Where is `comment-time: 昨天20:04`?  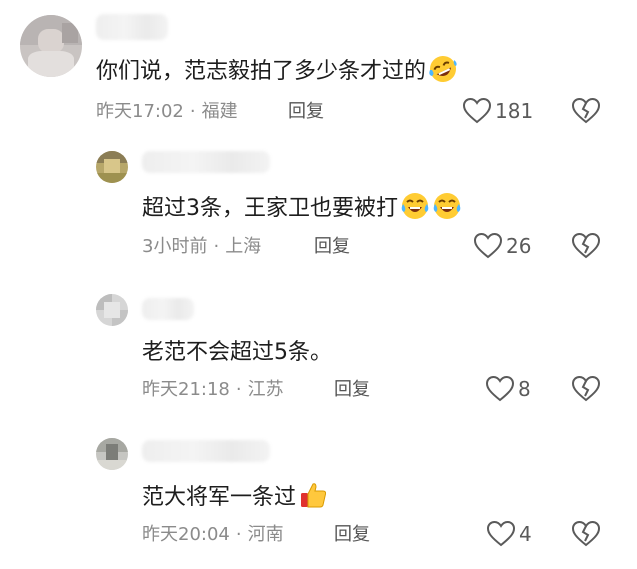
comment-time: 昨天20:04 is located at coordinates (186, 534).